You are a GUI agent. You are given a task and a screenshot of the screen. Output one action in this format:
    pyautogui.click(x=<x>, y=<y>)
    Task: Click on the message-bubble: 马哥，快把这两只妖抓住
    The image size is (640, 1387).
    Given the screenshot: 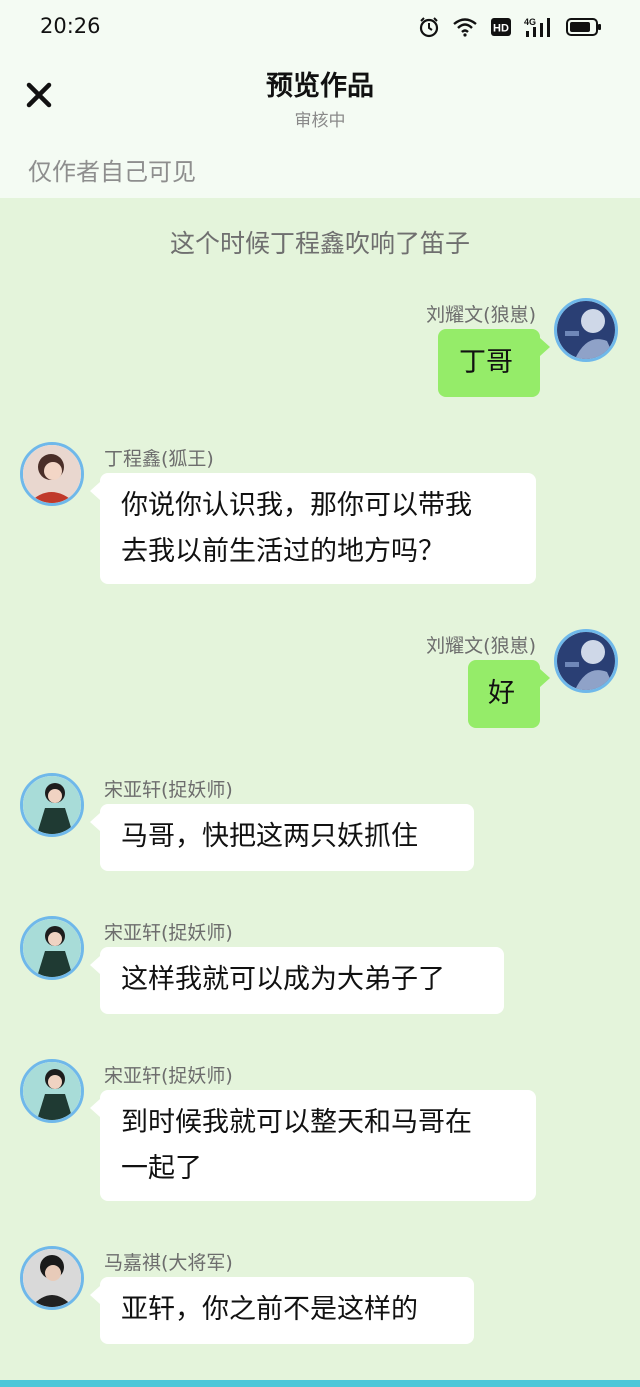 What is the action you would take?
    pyautogui.click(x=287, y=837)
    